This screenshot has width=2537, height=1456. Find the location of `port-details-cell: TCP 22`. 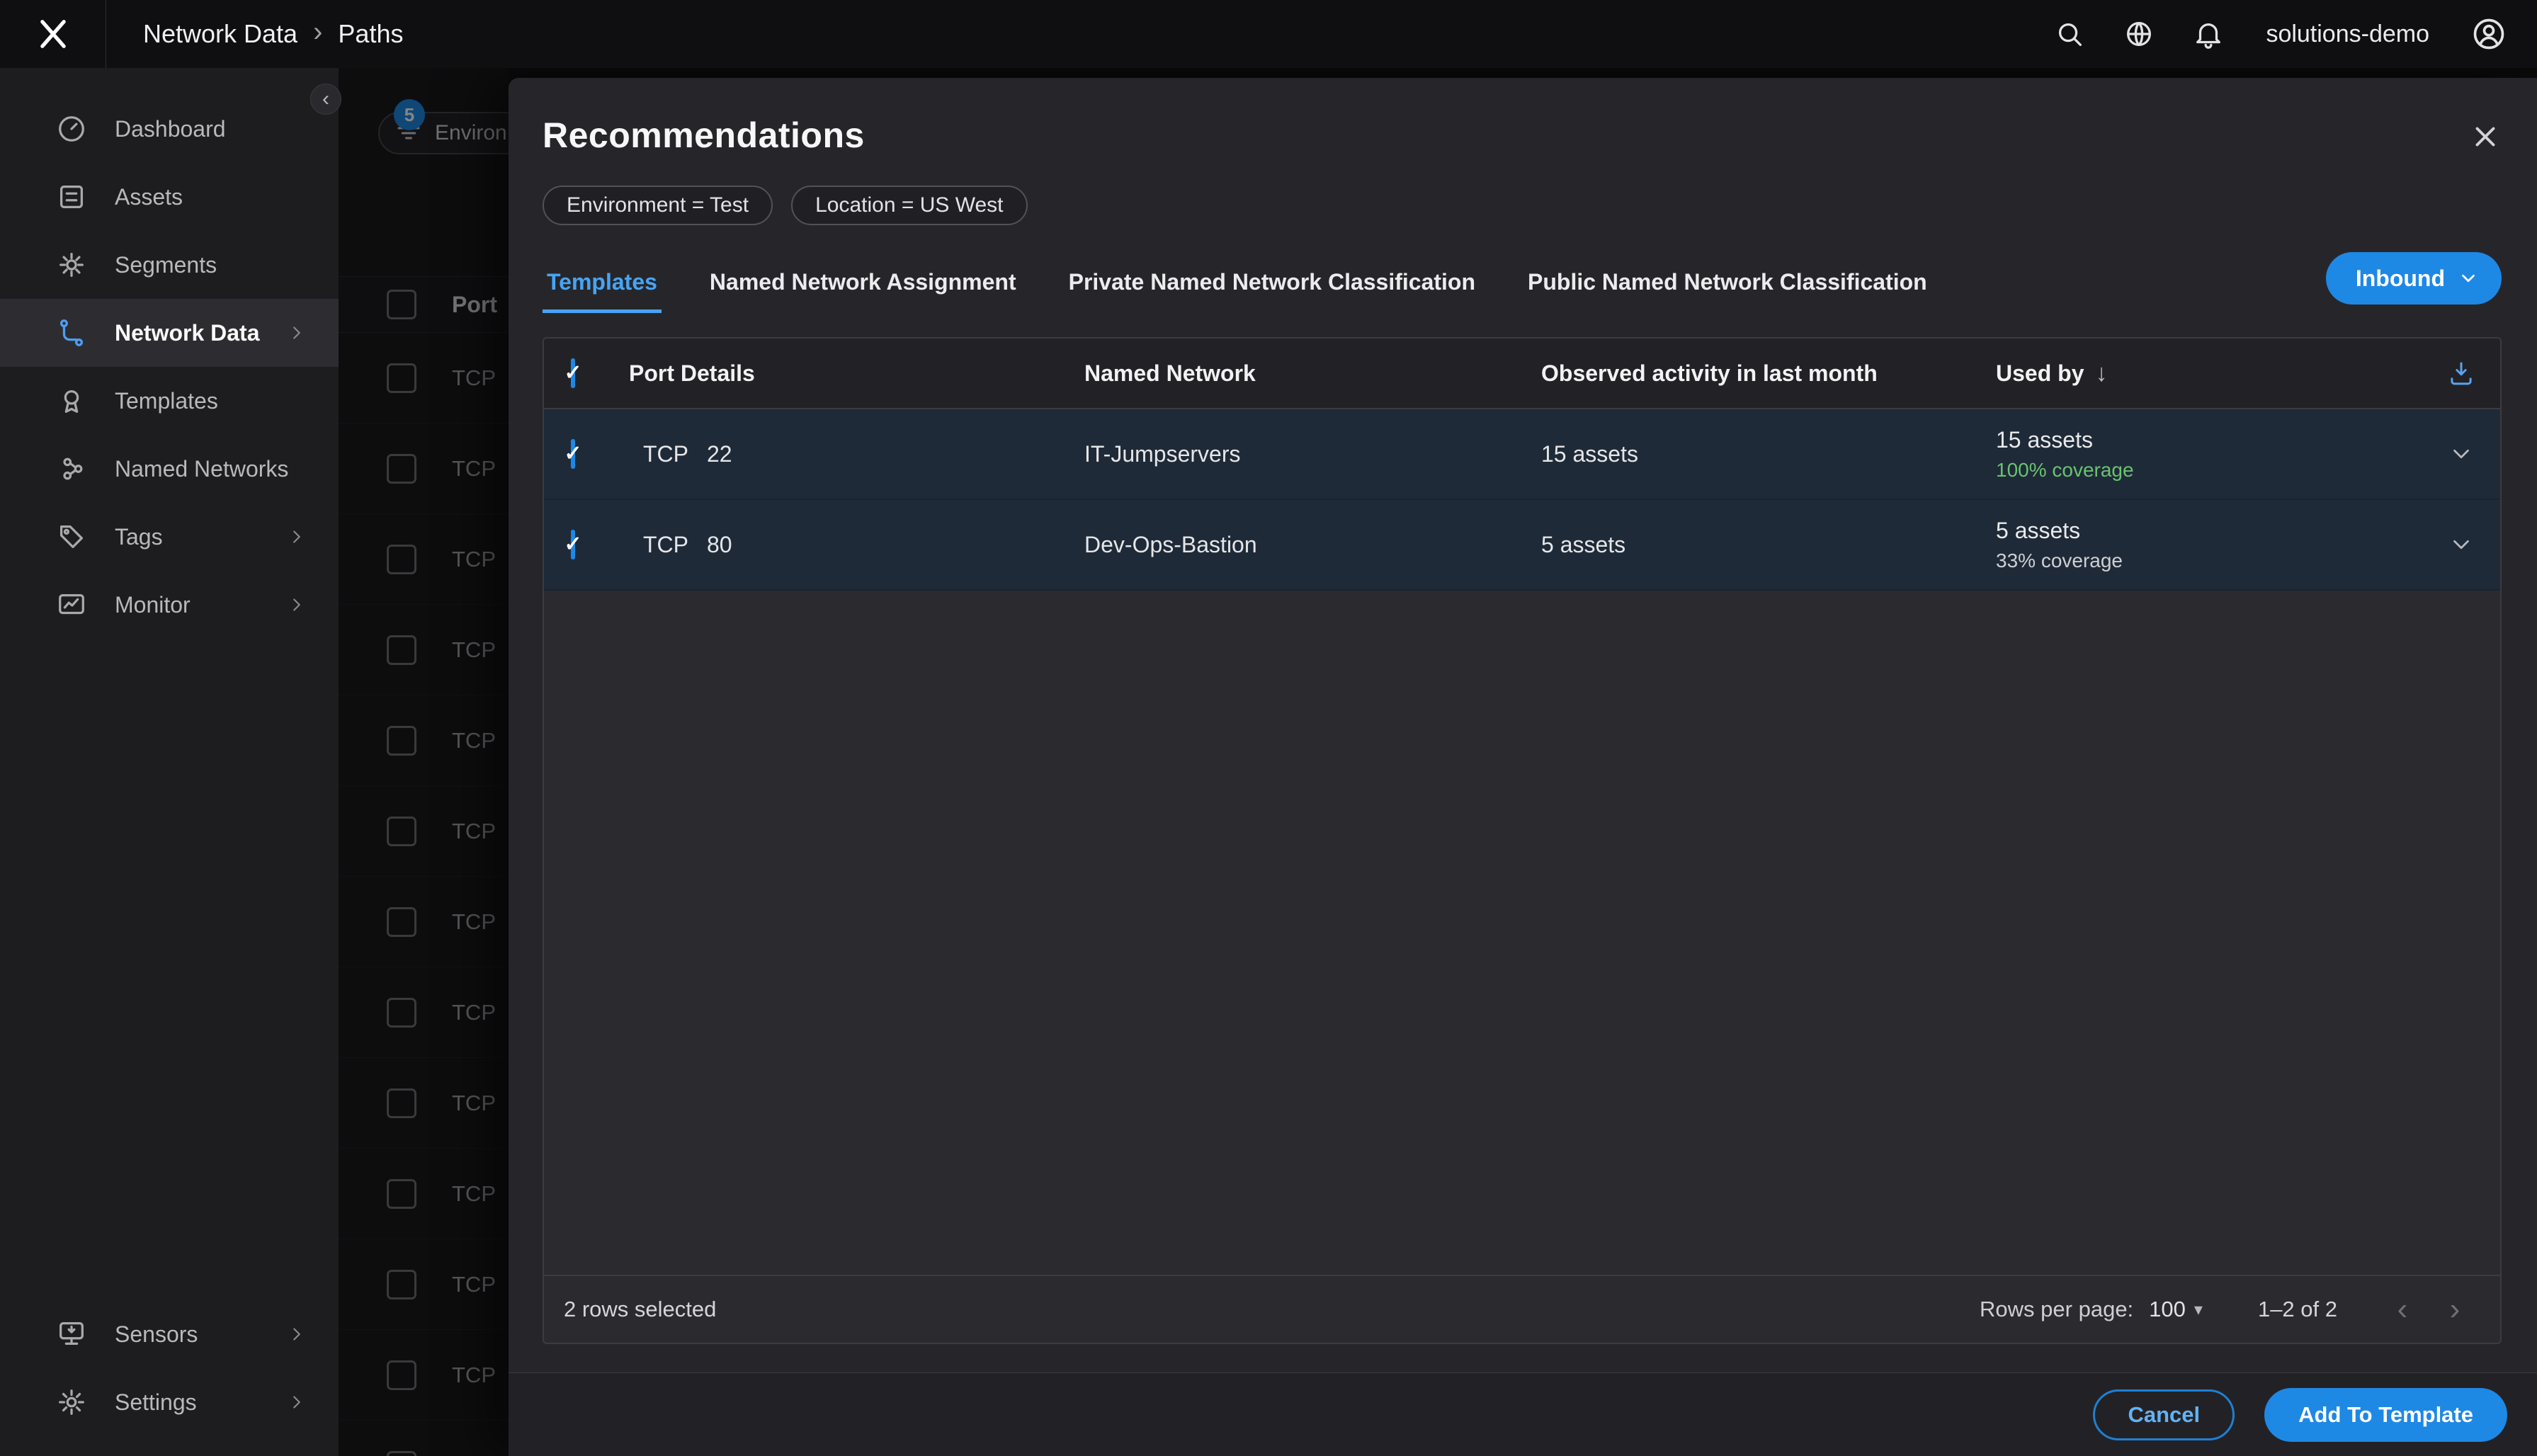

port-details-cell: TCP 22 is located at coordinates (856, 454).